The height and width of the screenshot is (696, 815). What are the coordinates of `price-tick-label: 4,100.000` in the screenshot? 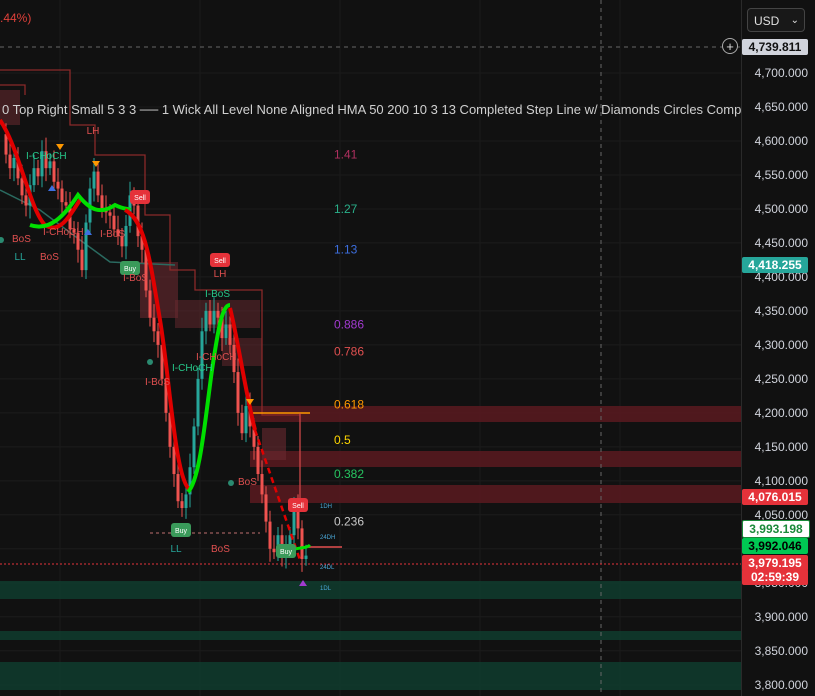 It's located at (781, 480).